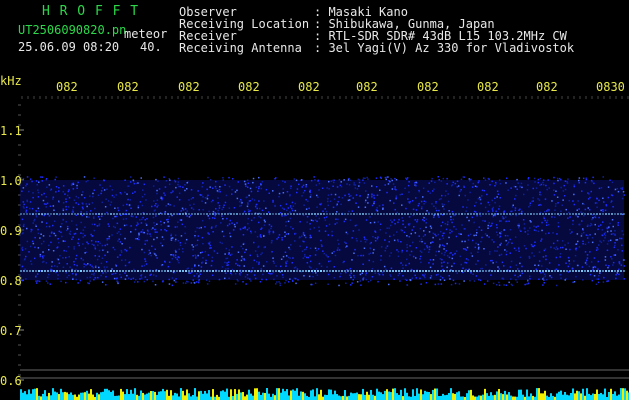  What do you see at coordinates (11, 381) in the screenshot?
I see `y-axis-label: 0.6` at bounding box center [11, 381].